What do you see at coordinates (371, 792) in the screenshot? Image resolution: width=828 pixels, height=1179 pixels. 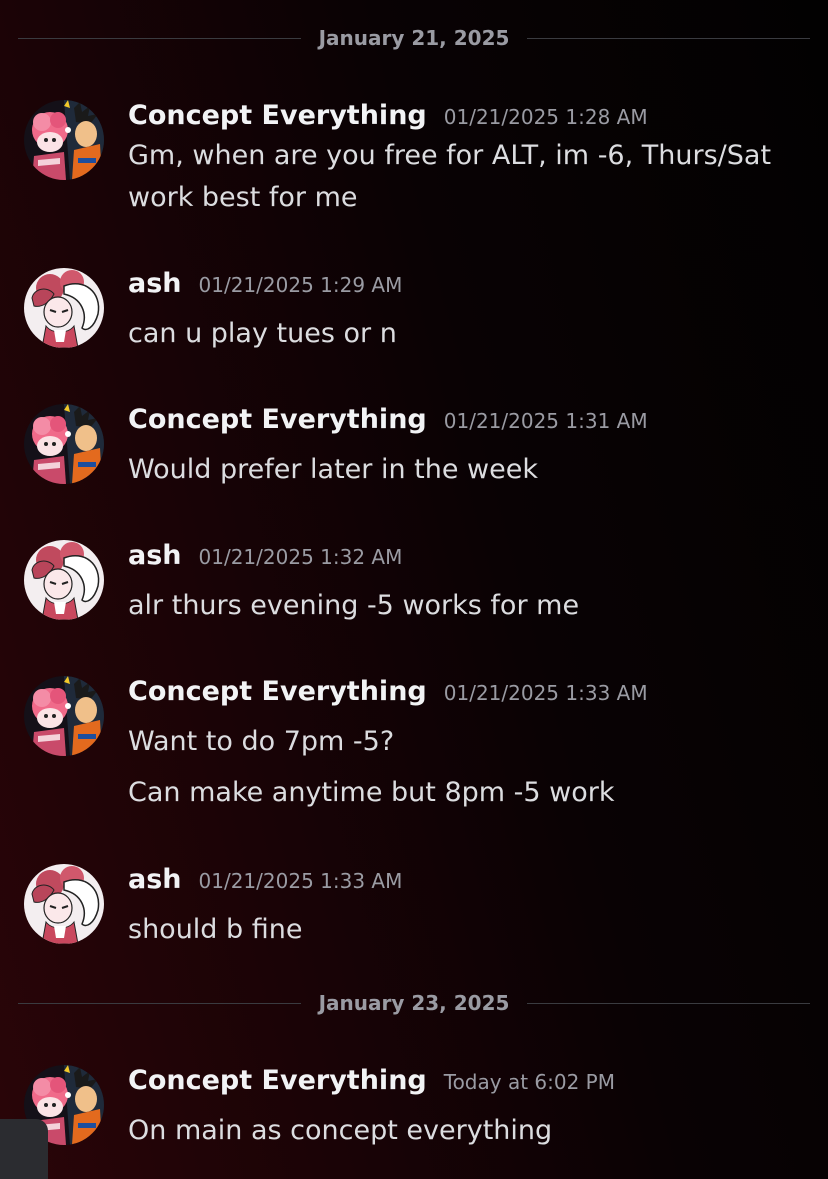 I see `message-text: Can make anytime but 8pm -5 work` at bounding box center [371, 792].